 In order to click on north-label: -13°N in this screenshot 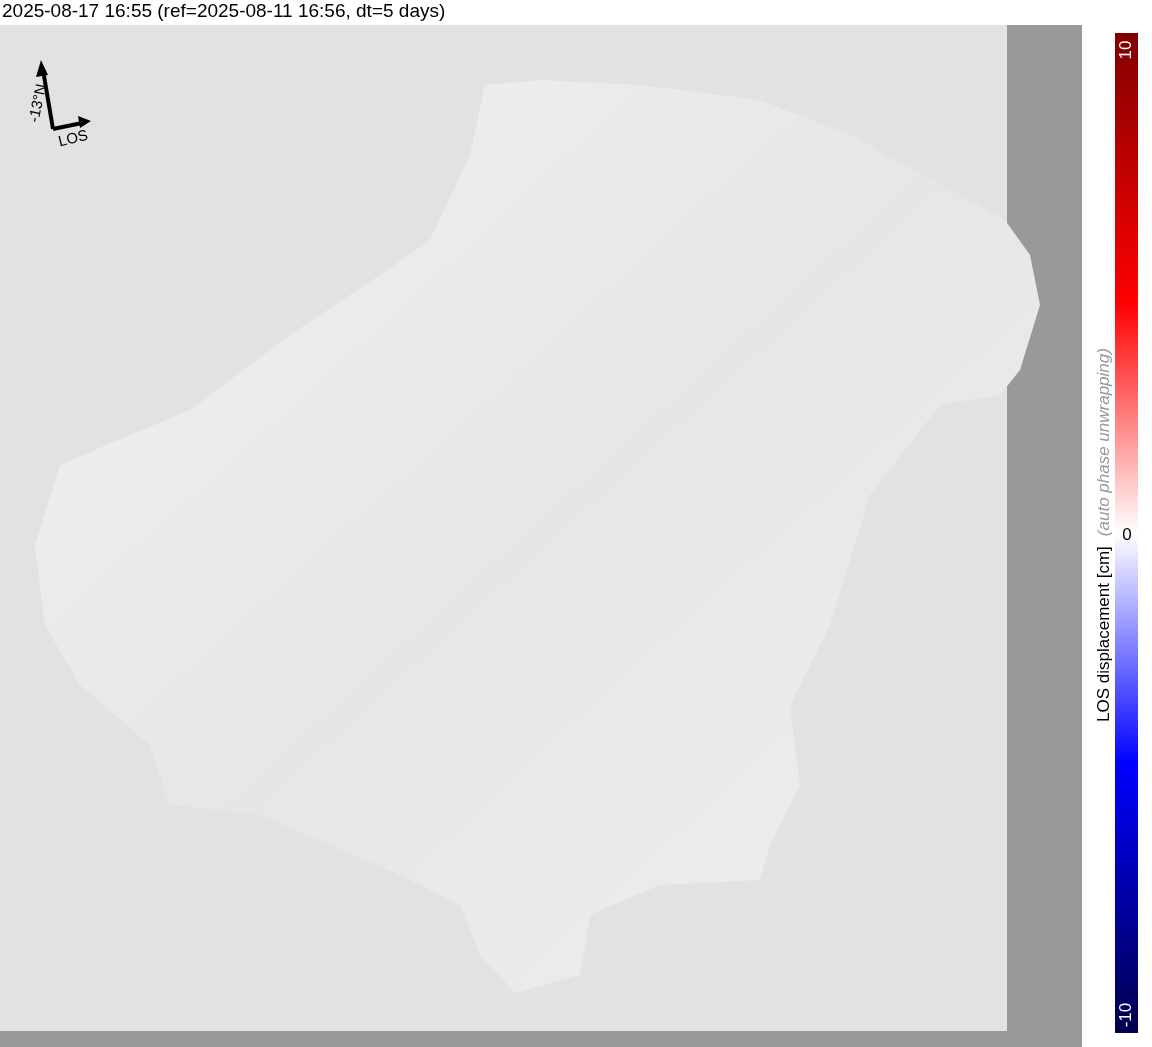, I will do `click(37, 103)`.